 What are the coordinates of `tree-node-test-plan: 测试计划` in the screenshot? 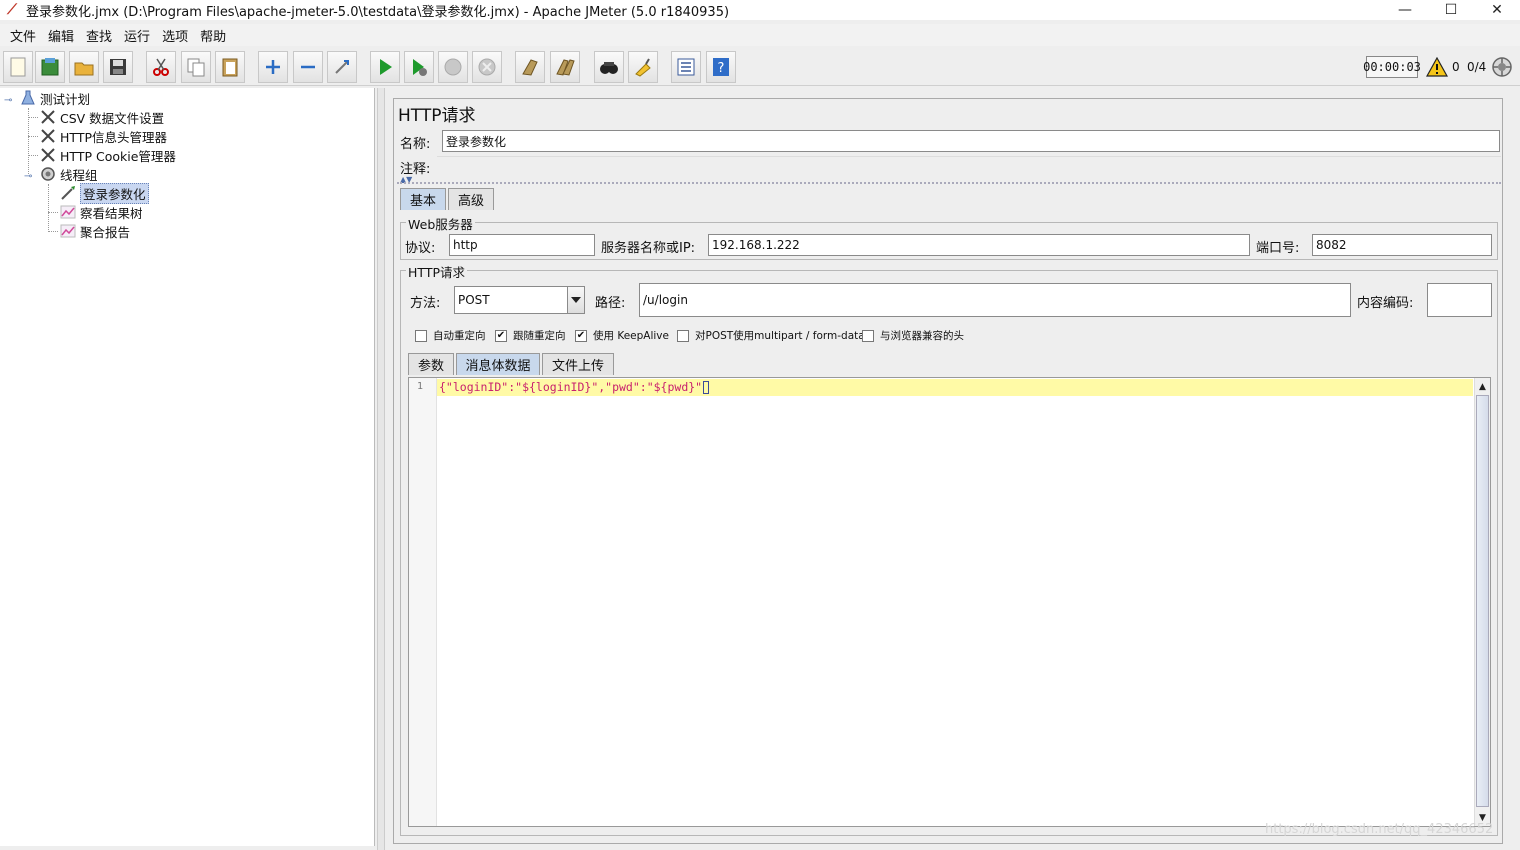 It's located at (55, 98).